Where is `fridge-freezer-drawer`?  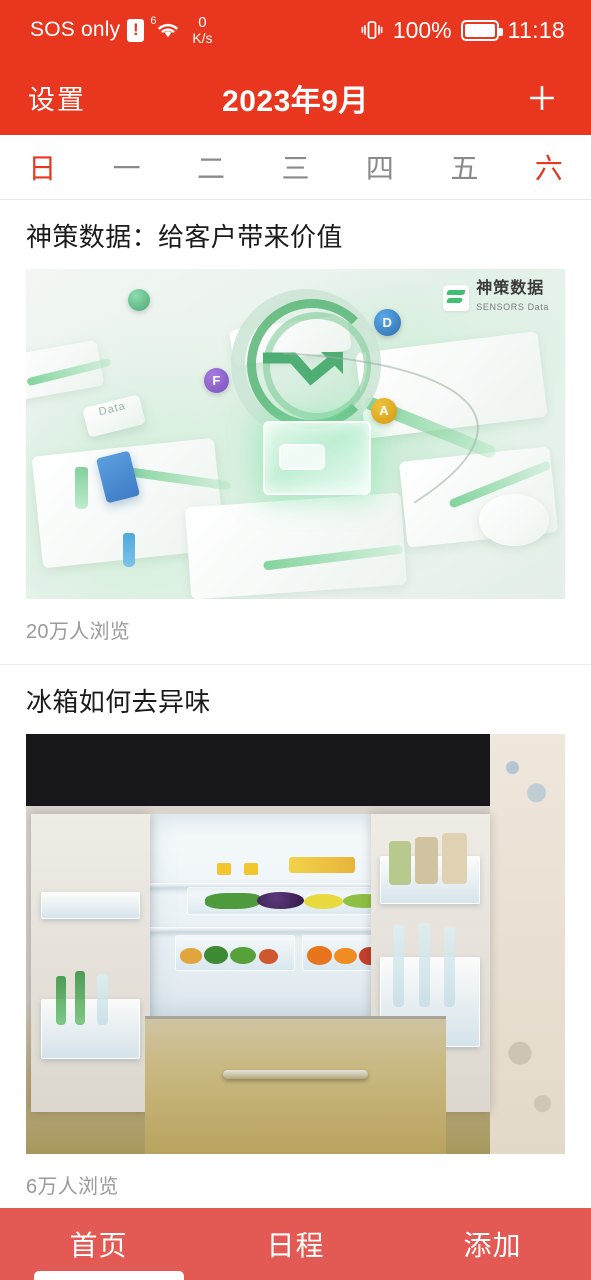 fridge-freezer-drawer is located at coordinates (295, 1085).